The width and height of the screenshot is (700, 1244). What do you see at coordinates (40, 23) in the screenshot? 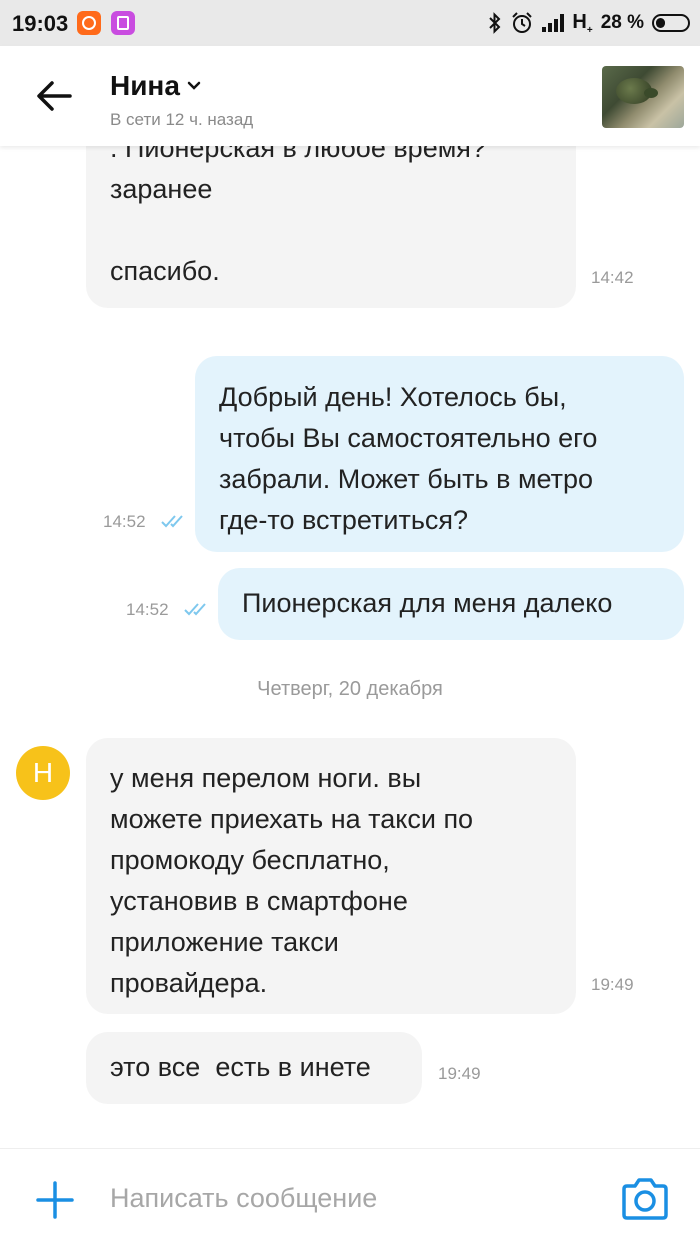
I see `status-time: 19:03` at bounding box center [40, 23].